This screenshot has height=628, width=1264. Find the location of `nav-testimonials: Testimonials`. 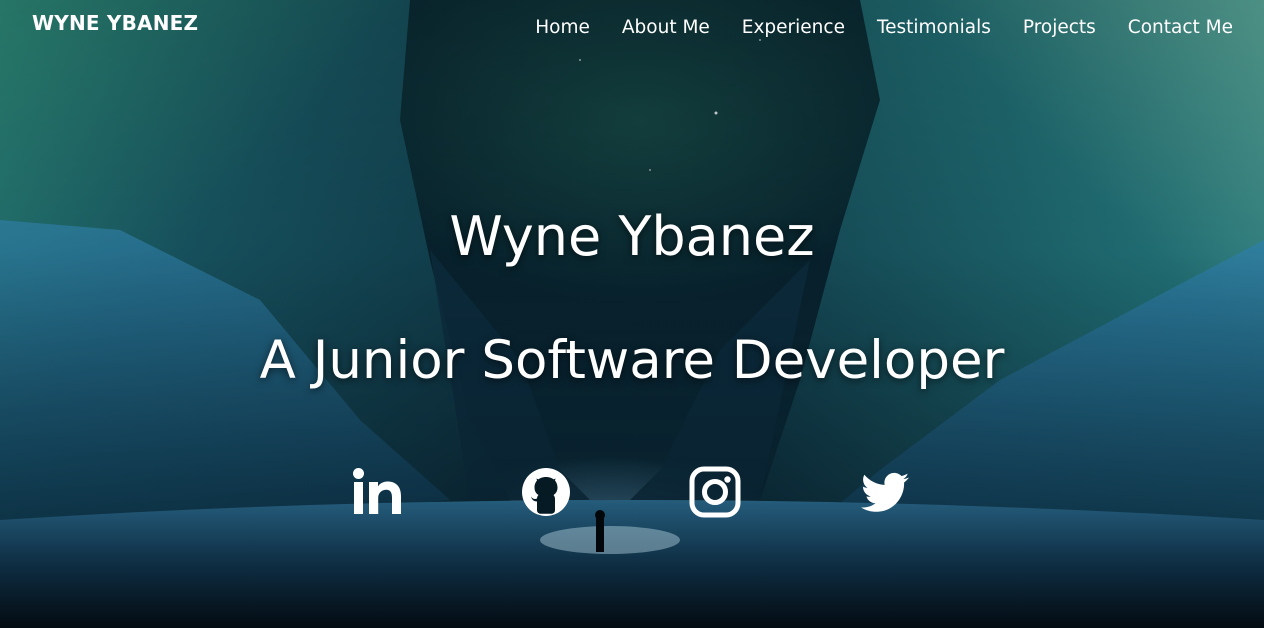

nav-testimonials: Testimonials is located at coordinates (934, 27).